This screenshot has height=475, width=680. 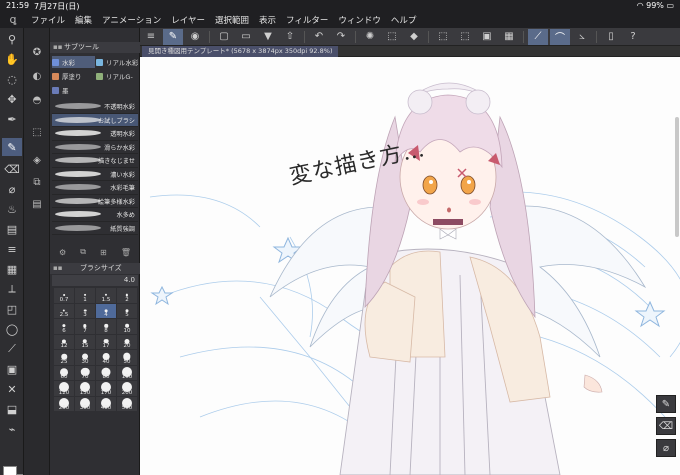 I want to click on menu-view: 表示, so click(x=267, y=20).